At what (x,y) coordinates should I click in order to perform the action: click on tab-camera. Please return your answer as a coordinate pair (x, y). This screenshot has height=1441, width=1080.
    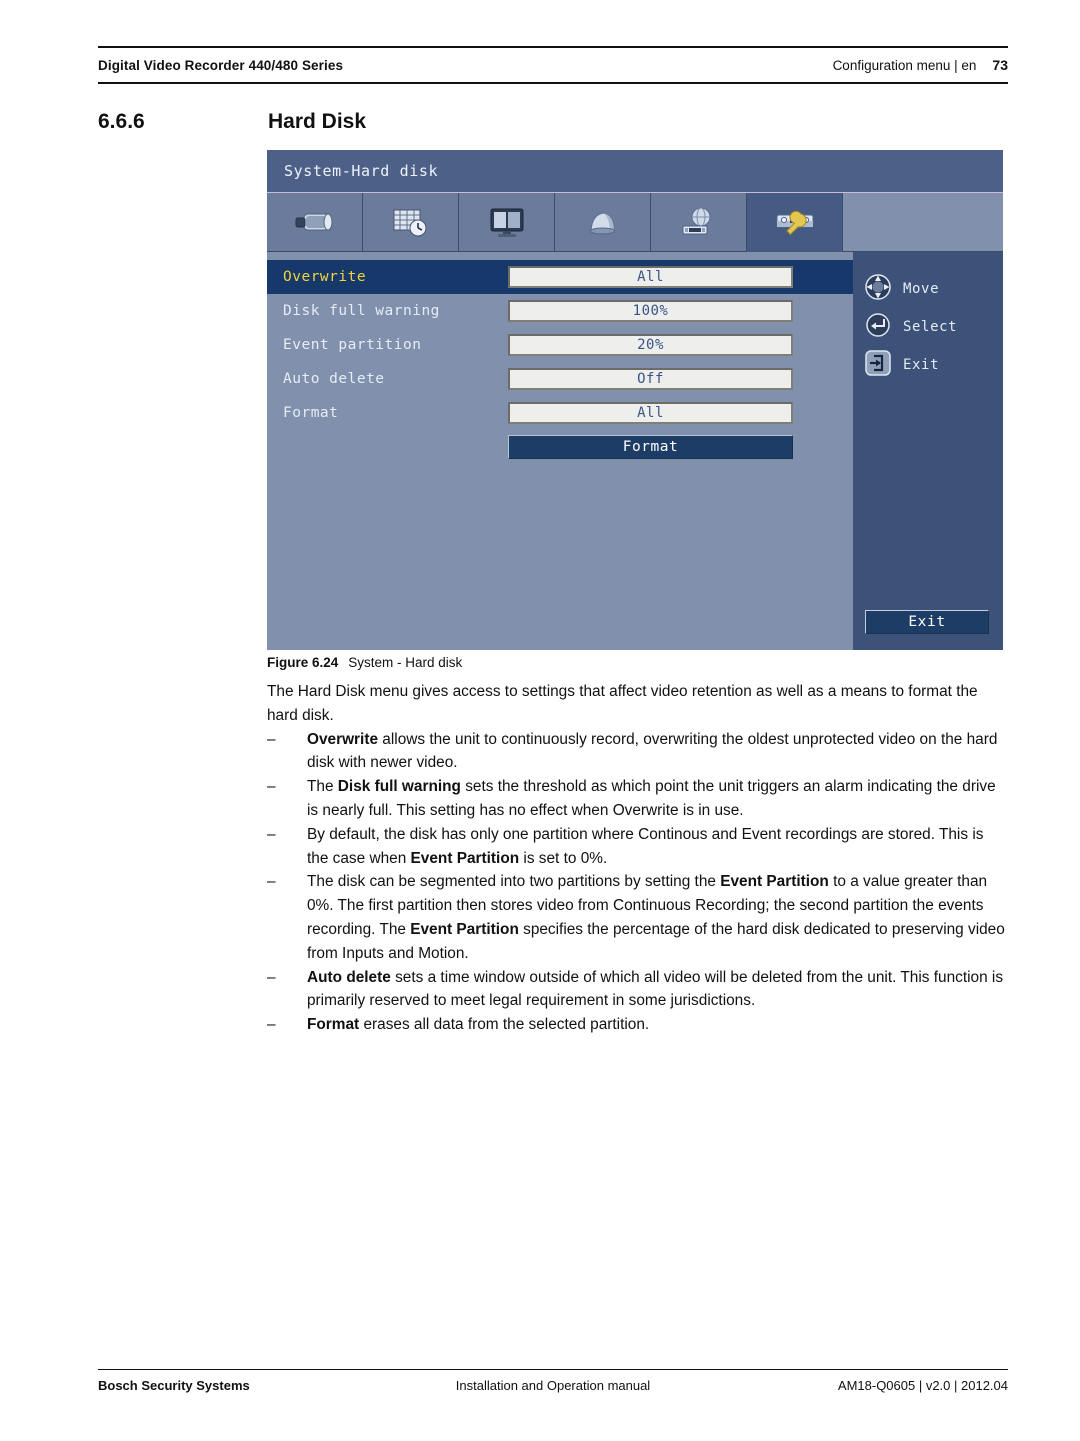
    Looking at the image, I should click on (315, 222).